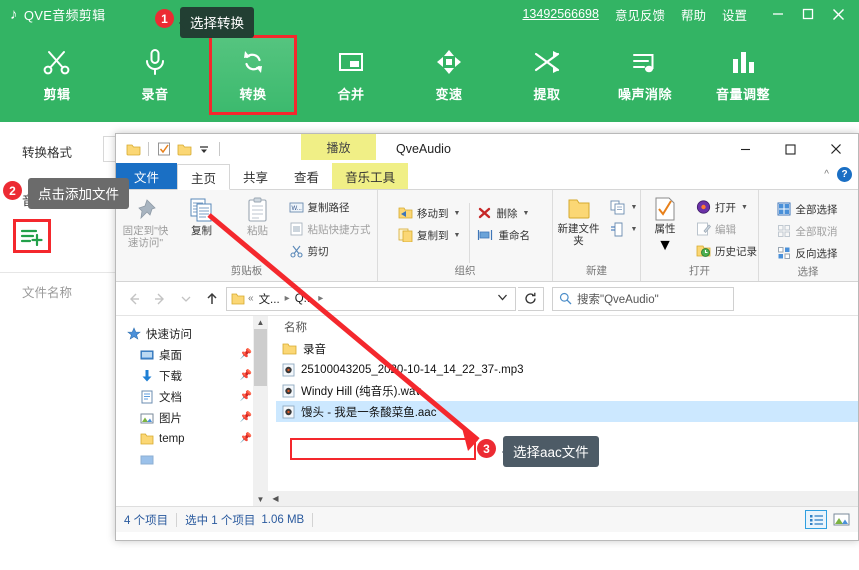 The width and height of the screenshot is (859, 570). Describe the element at coordinates (192, 417) in the screenshot. I see `nav-item-pictures: 图片 📌` at that location.